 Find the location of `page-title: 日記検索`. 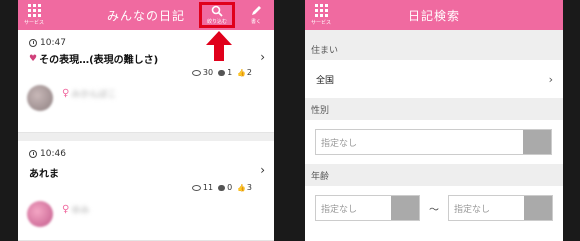

page-title: 日記検索 is located at coordinates (433, 15).